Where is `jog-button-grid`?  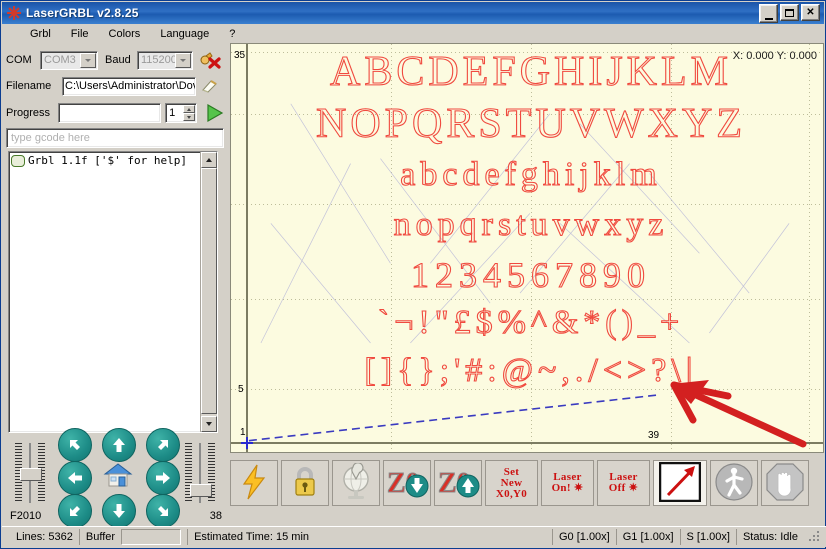 jog-button-grid is located at coordinates (119, 478).